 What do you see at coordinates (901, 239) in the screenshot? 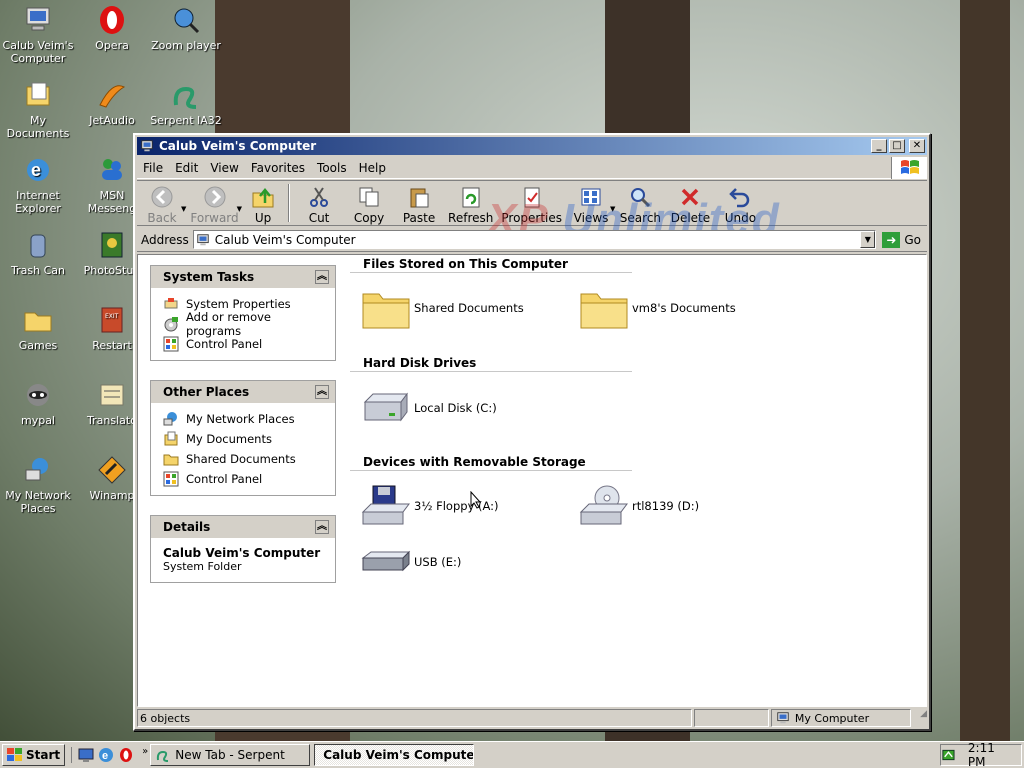
I see `go-button: ➜ Go` at bounding box center [901, 239].